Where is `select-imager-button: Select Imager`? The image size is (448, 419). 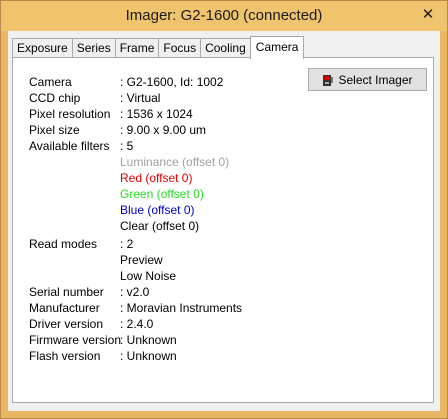
select-imager-button: Select Imager is located at coordinates (367, 79).